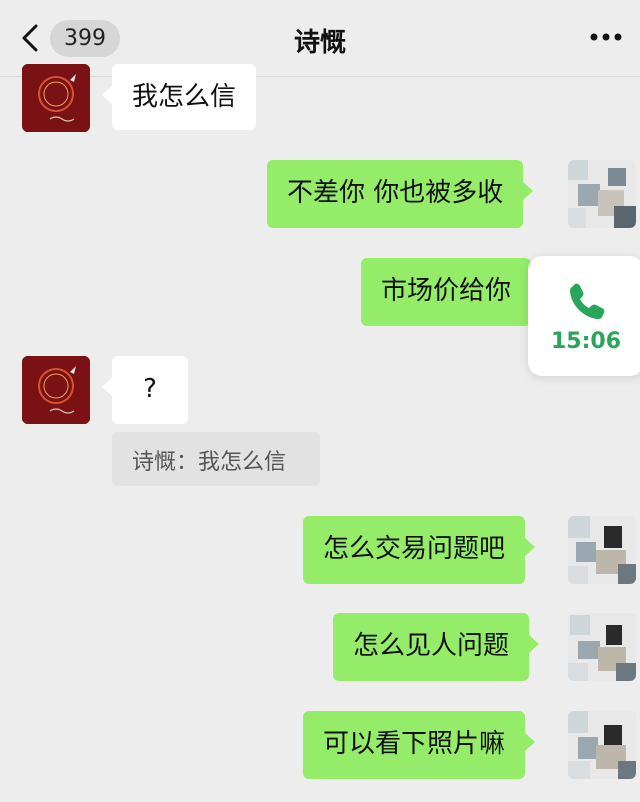 The image size is (640, 802). What do you see at coordinates (395, 193) in the screenshot?
I see `message-text: 不差你 你也被多收` at bounding box center [395, 193].